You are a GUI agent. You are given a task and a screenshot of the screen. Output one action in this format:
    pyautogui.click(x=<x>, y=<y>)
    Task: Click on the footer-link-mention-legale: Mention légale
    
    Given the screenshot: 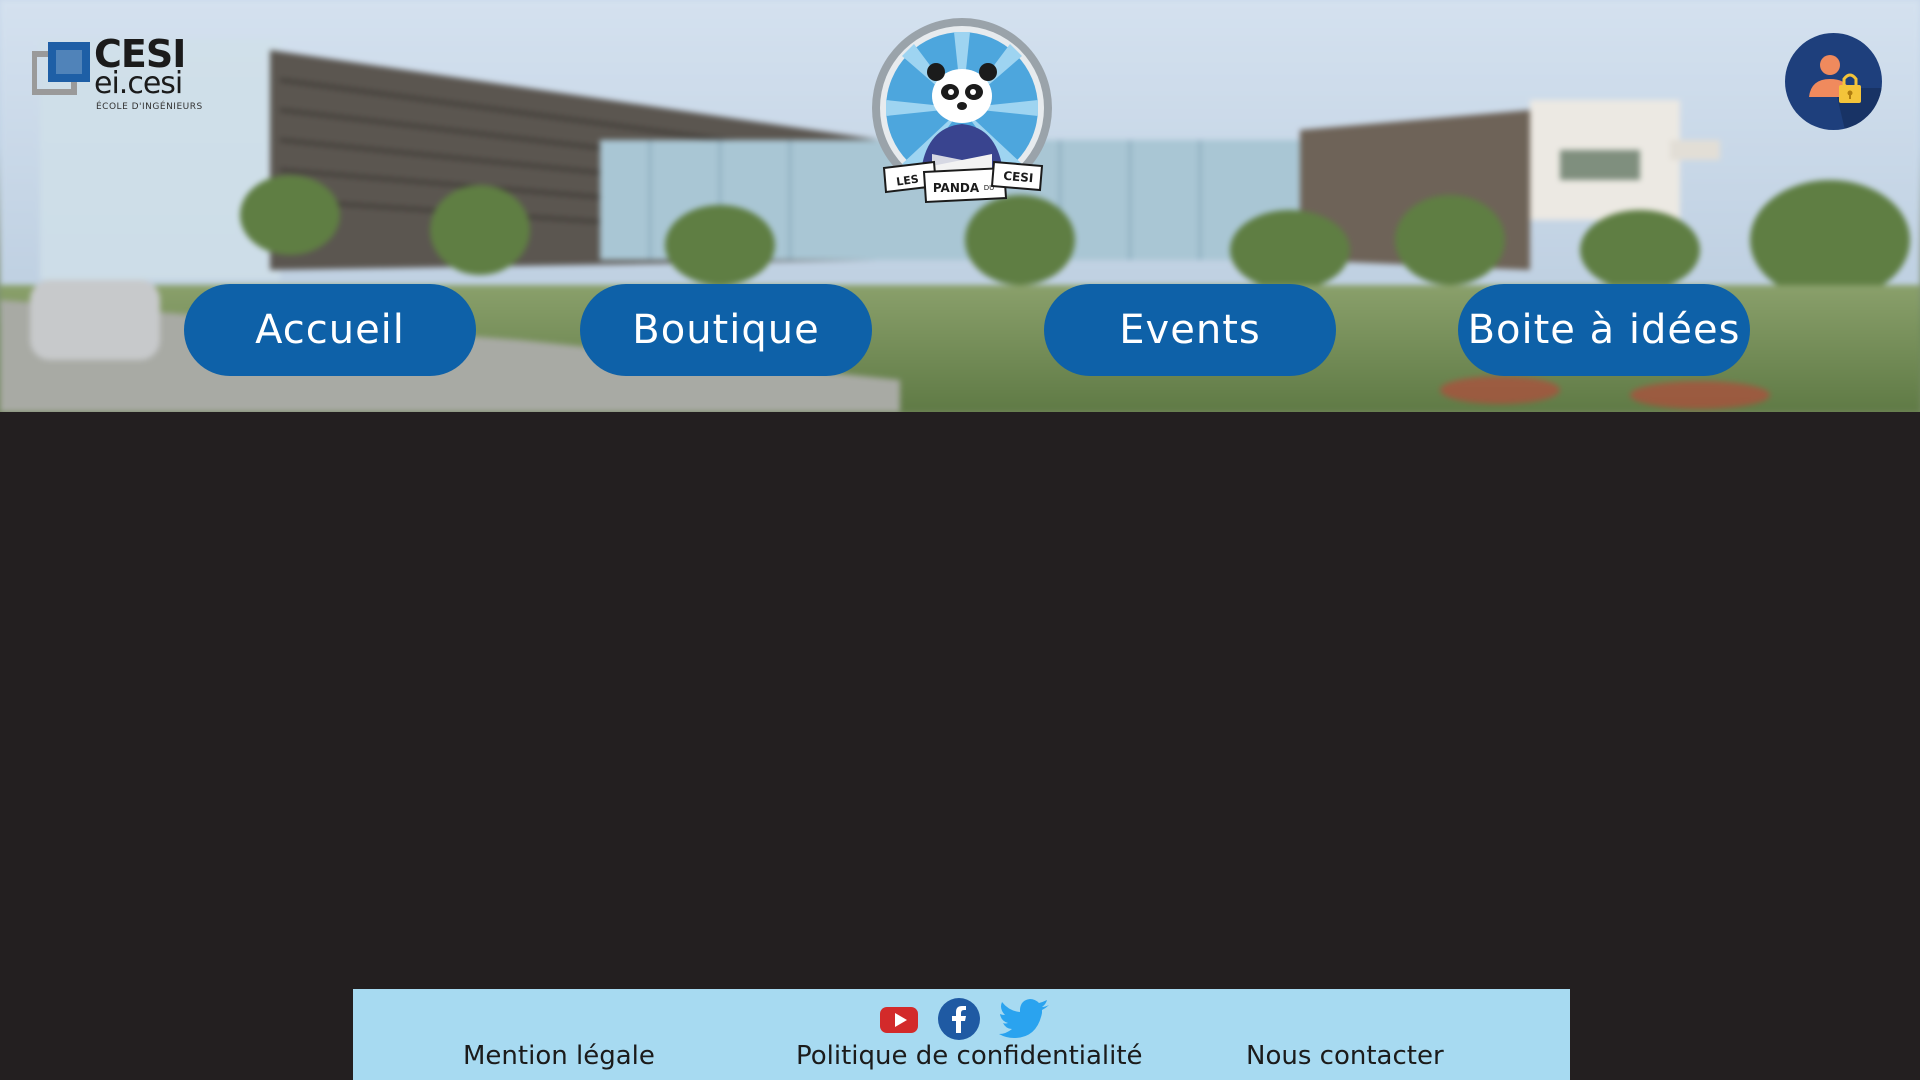 What is the action you would take?
    pyautogui.click(x=559, y=1056)
    